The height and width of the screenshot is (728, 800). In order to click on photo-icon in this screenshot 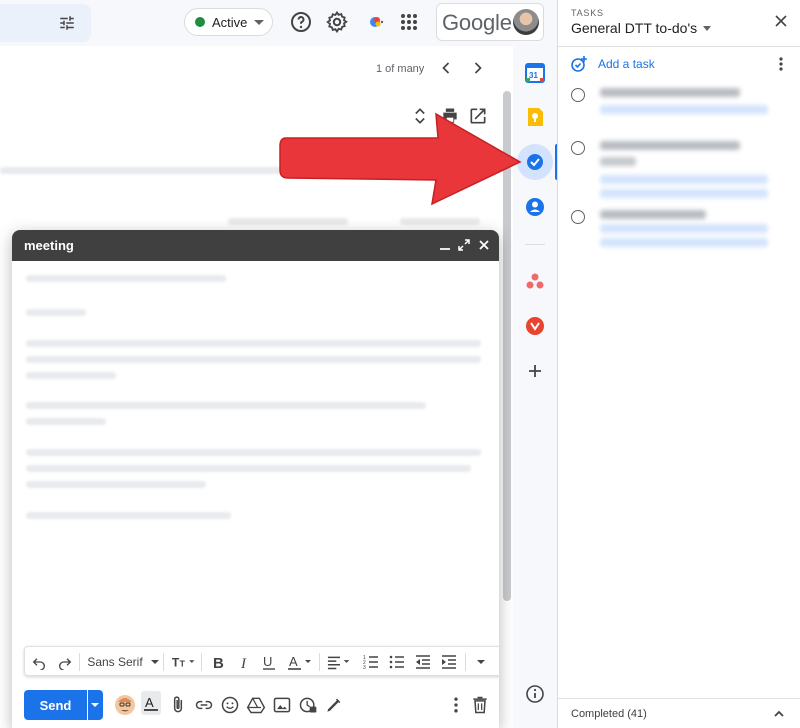, I will do `click(282, 705)`.